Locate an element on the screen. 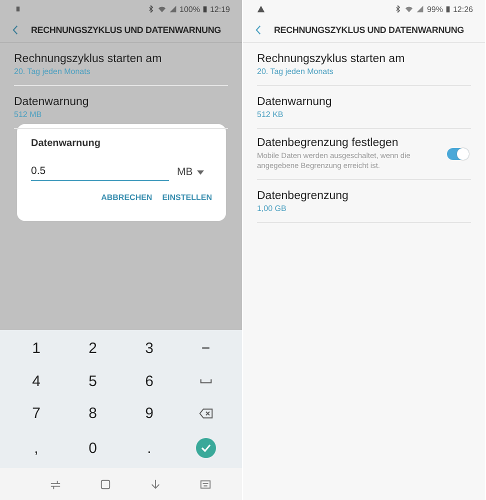  battery-level: 99% is located at coordinates (434, 9).